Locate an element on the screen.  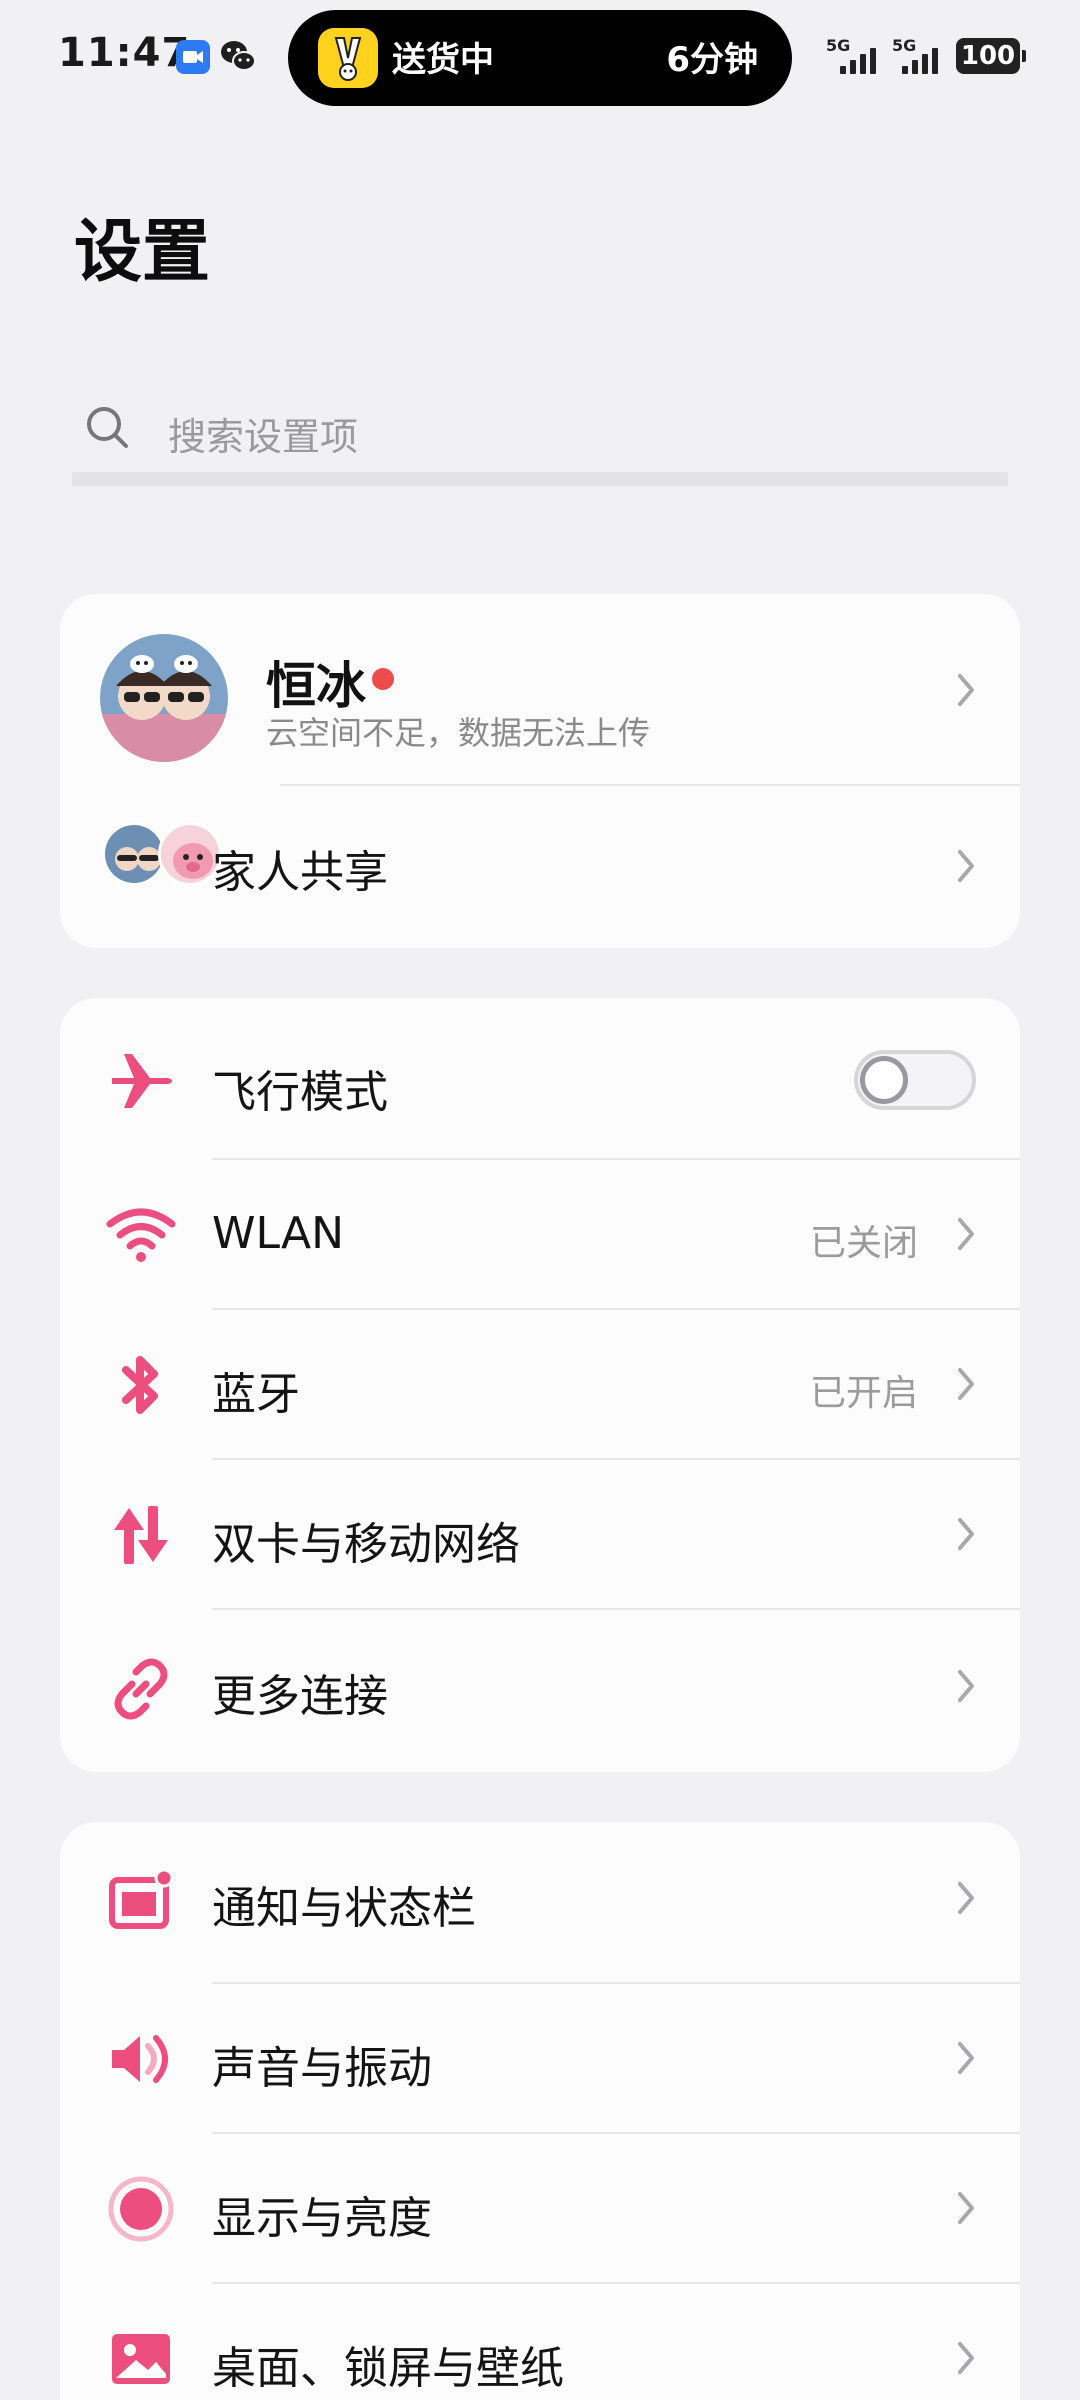
live-activity-pill: 送货中 6分钟 is located at coordinates (540, 58).